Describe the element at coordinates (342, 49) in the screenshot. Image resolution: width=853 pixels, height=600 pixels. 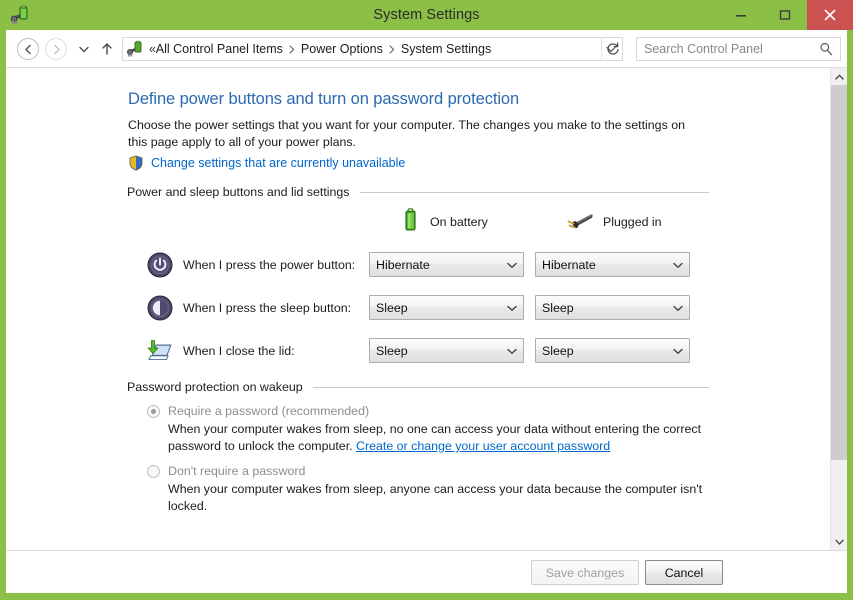
I see `breadcrumb-item-1: Power Options` at that location.